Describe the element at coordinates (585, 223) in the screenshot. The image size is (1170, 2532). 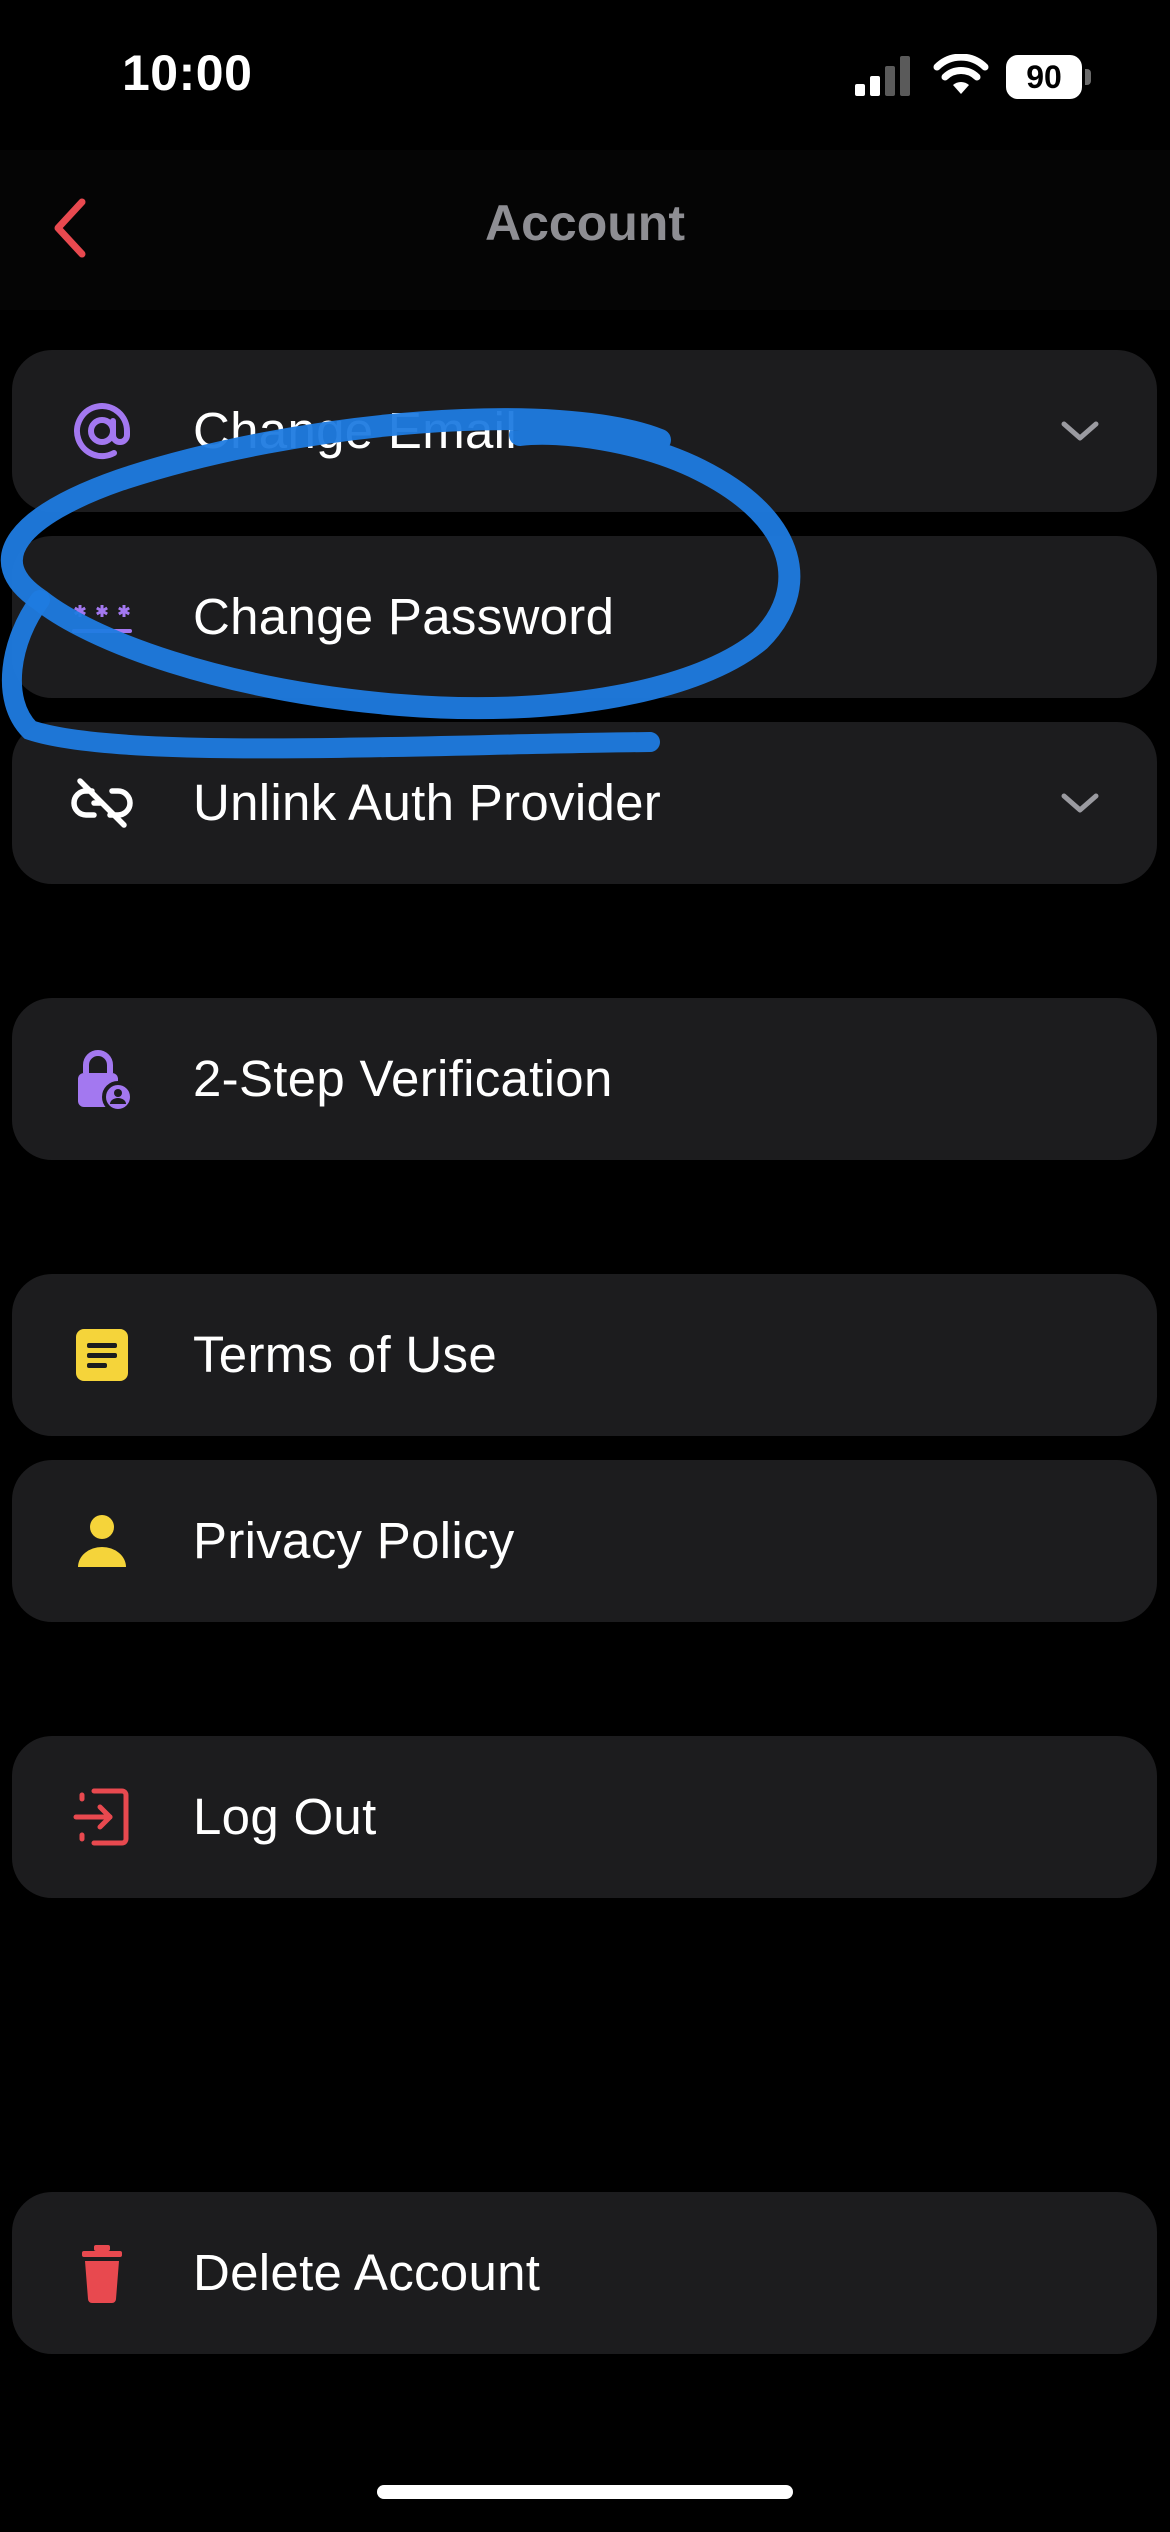
I see `page-title: Account` at that location.